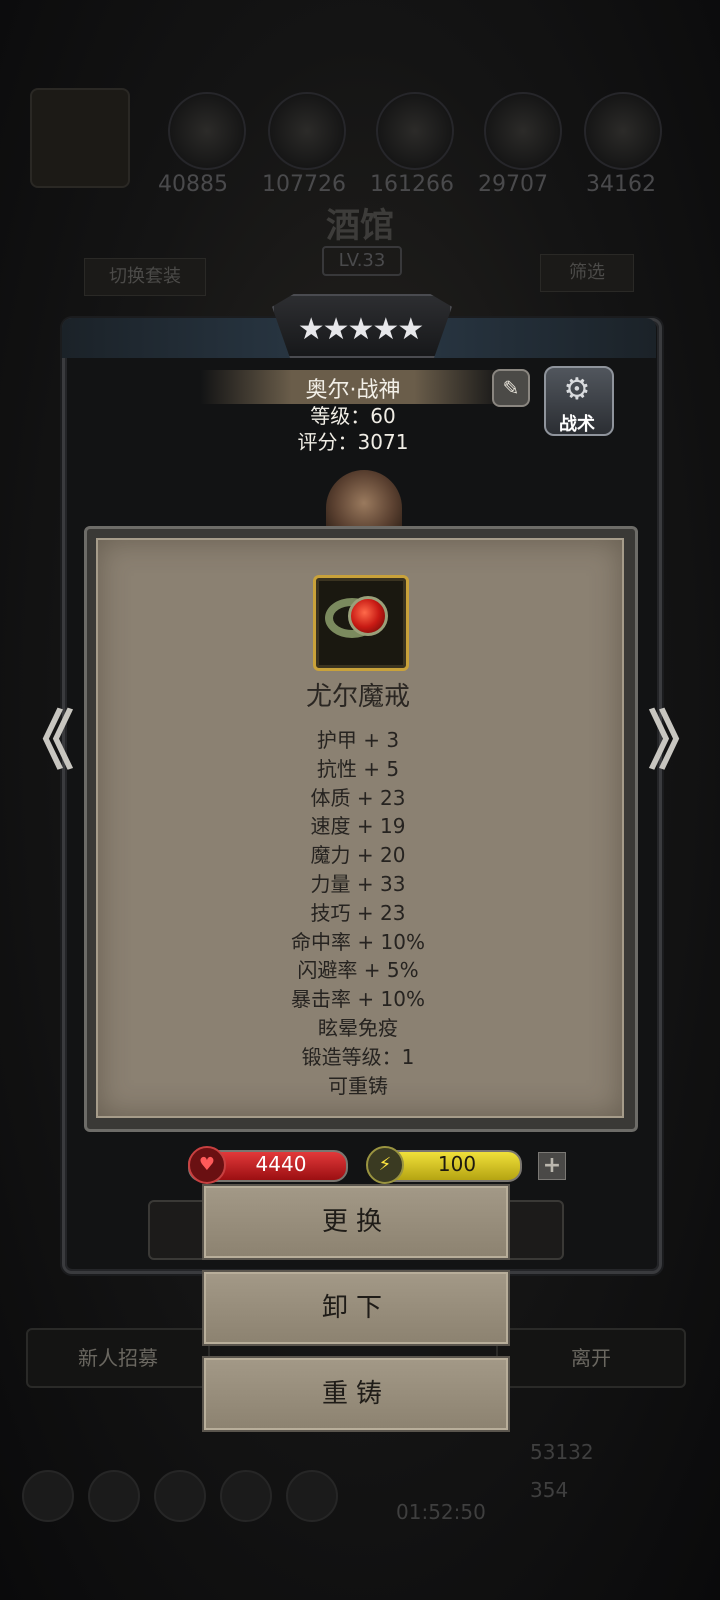 Image resolution: width=720 pixels, height=1600 pixels. Describe the element at coordinates (441, 1512) in the screenshot. I see `timer: 01:52:50` at that location.